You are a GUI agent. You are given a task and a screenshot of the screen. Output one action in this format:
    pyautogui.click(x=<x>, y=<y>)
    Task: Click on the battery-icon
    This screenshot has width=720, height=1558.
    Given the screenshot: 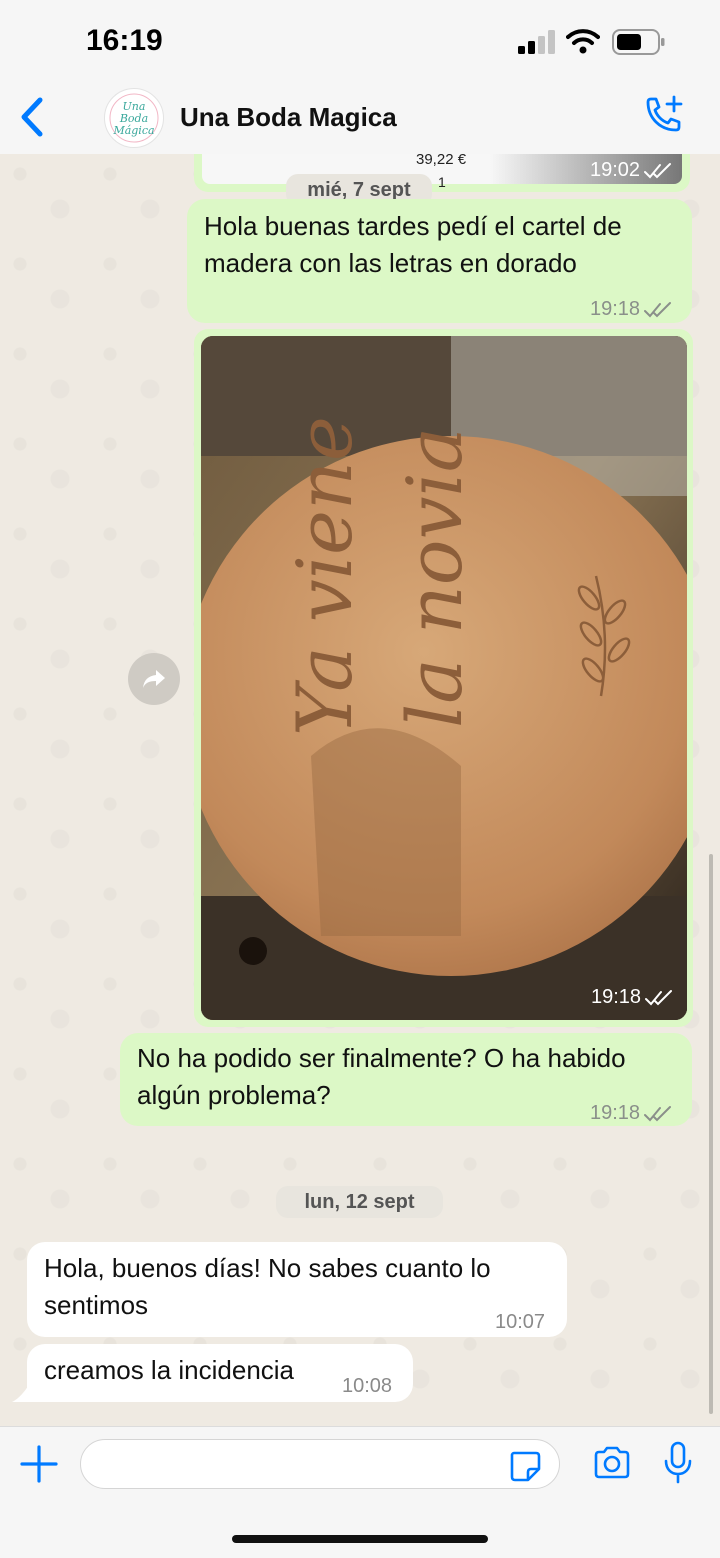 What is the action you would take?
    pyautogui.click(x=638, y=42)
    